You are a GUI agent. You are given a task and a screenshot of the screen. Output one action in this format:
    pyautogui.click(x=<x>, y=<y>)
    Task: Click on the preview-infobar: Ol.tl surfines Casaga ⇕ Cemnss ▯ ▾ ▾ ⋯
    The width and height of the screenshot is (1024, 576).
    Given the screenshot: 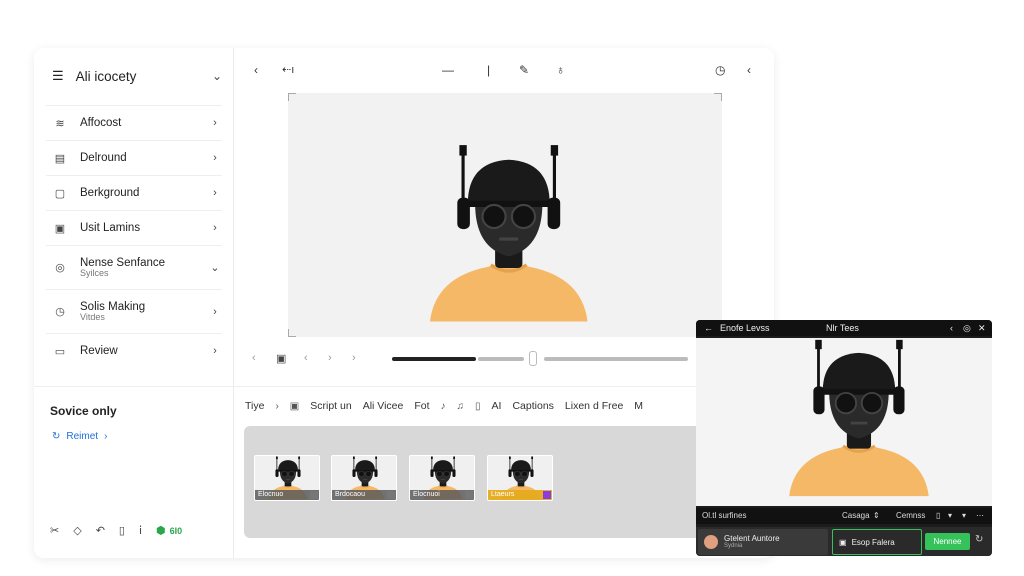 What is the action you would take?
    pyautogui.click(x=844, y=516)
    